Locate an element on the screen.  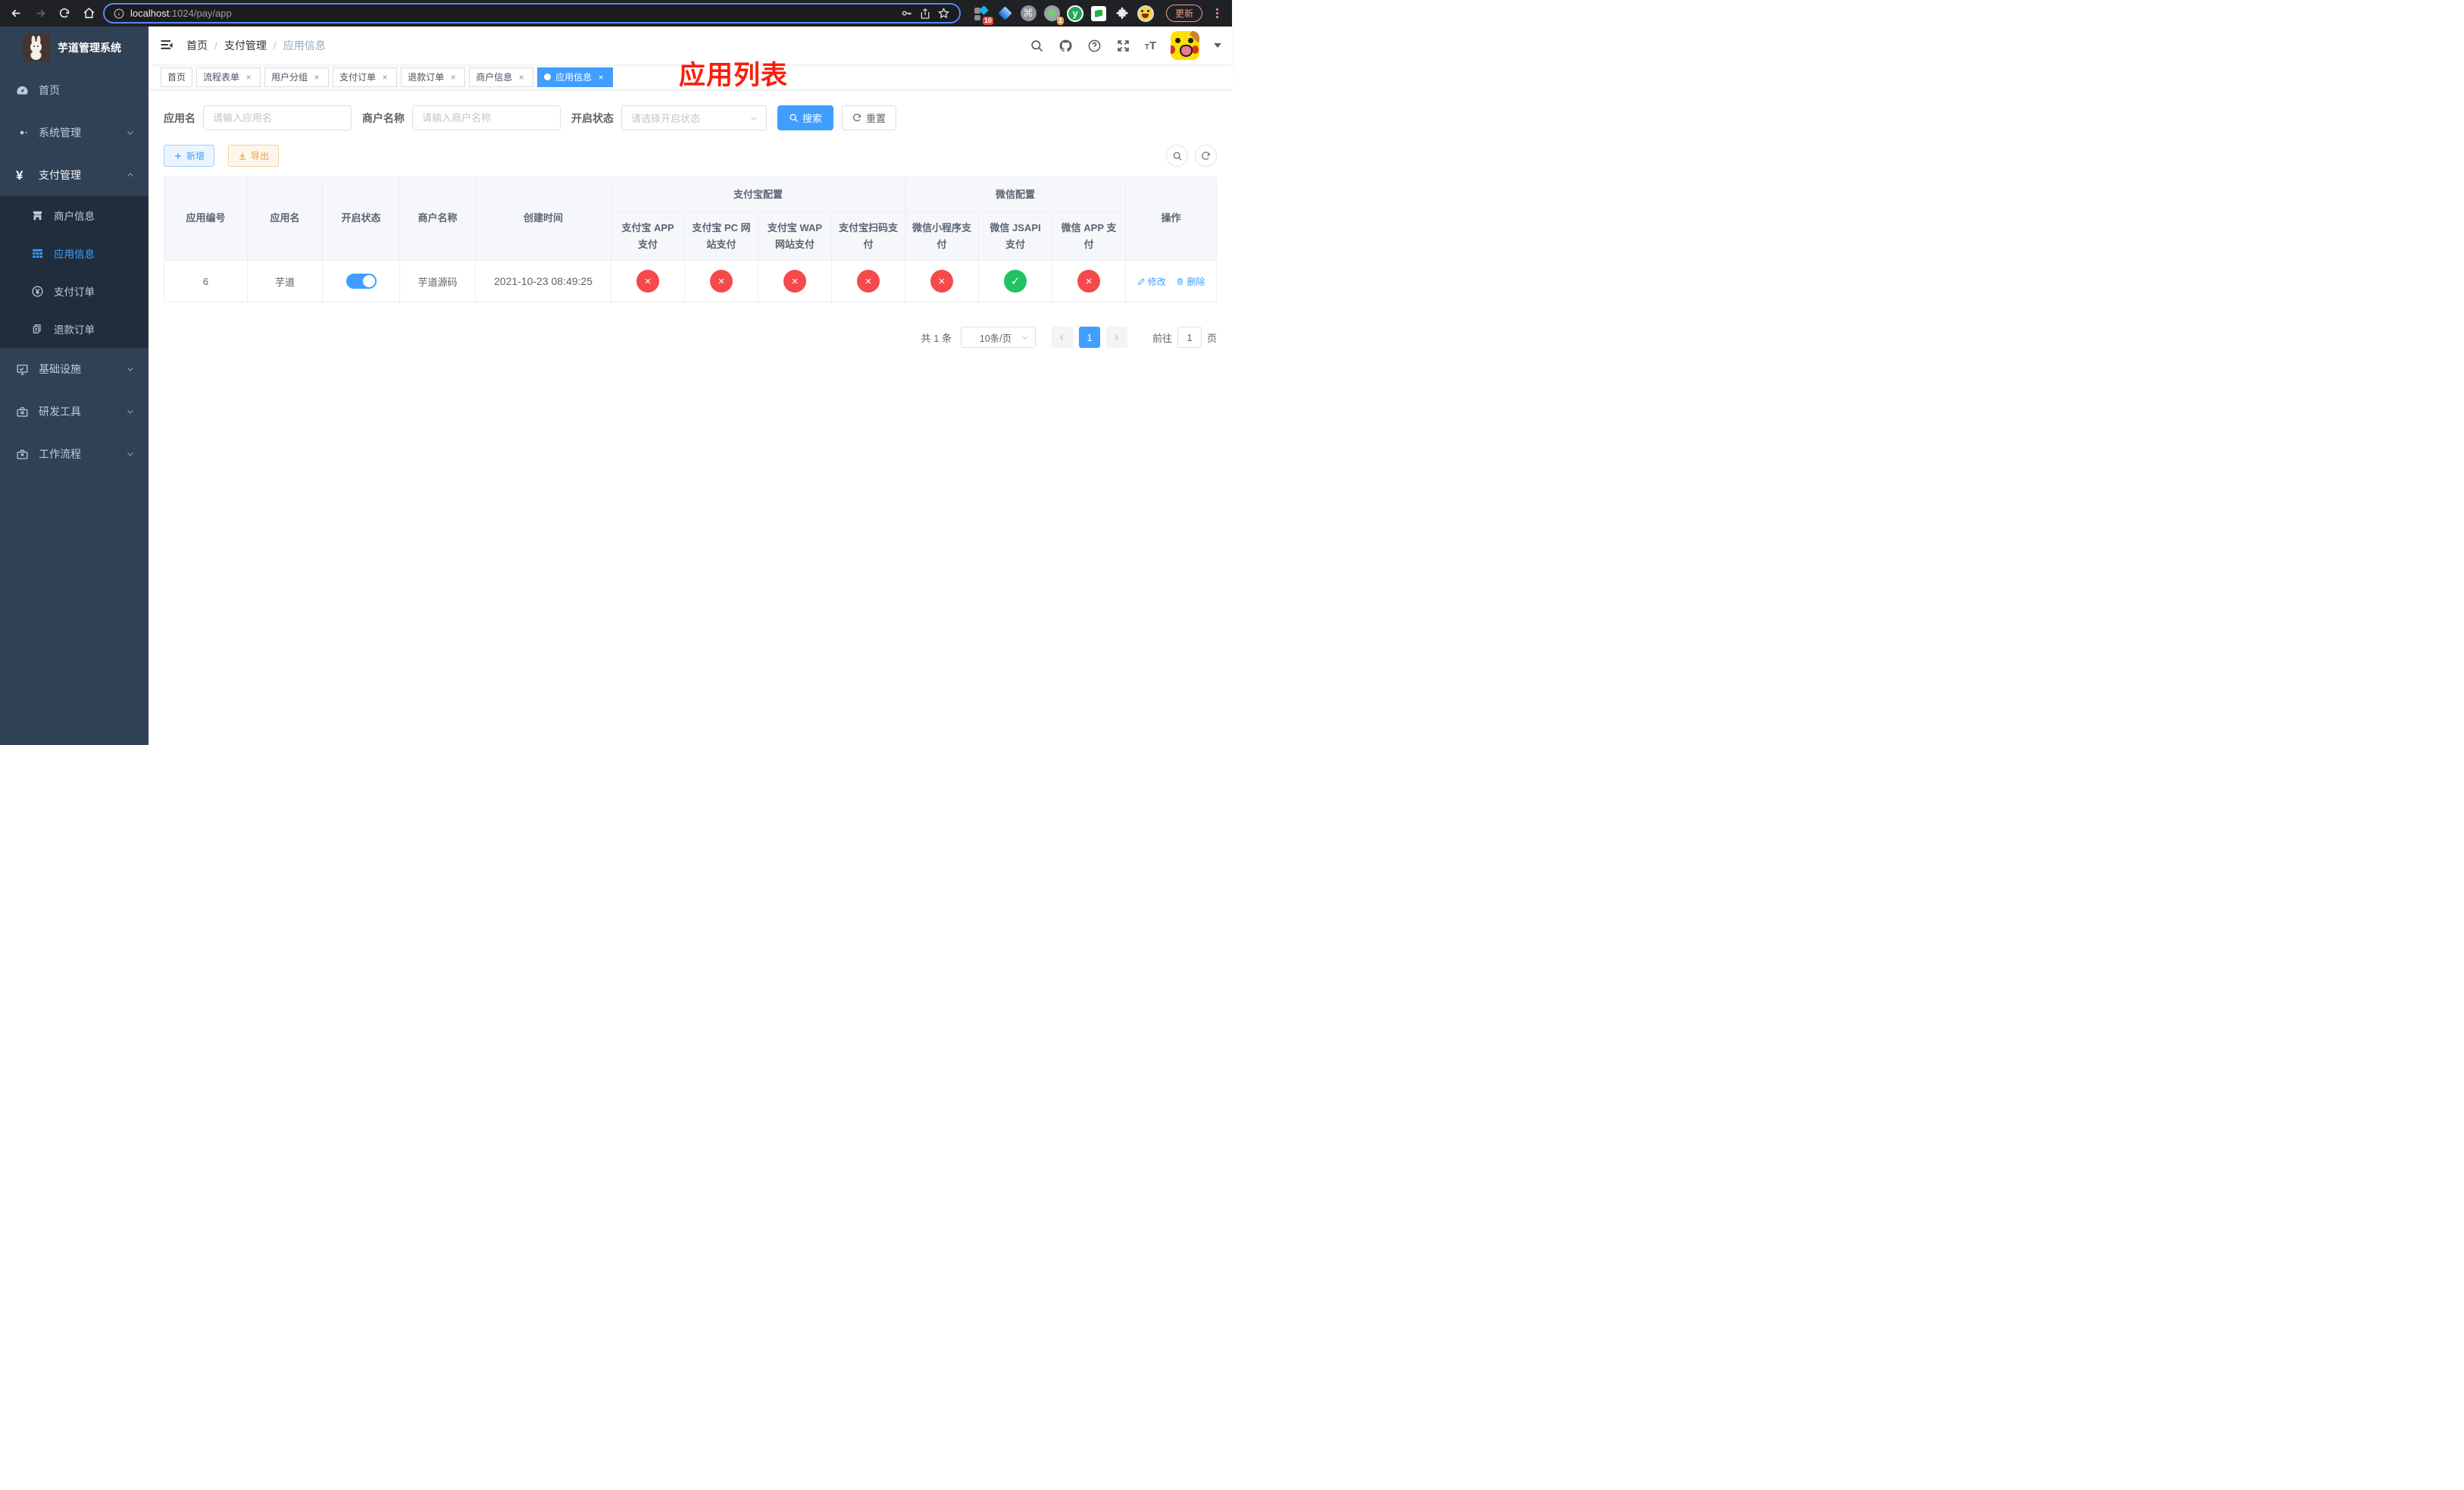
reset-button: 重置 is located at coordinates (869, 117).